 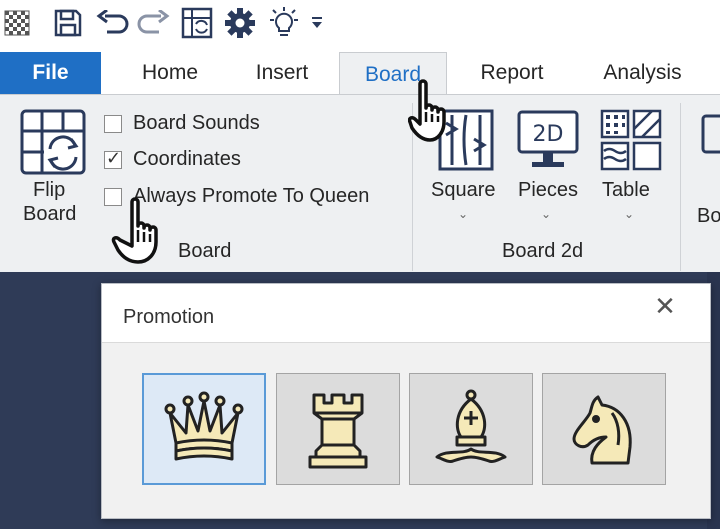 What do you see at coordinates (284, 23) in the screenshot?
I see `lightbulb-icon` at bounding box center [284, 23].